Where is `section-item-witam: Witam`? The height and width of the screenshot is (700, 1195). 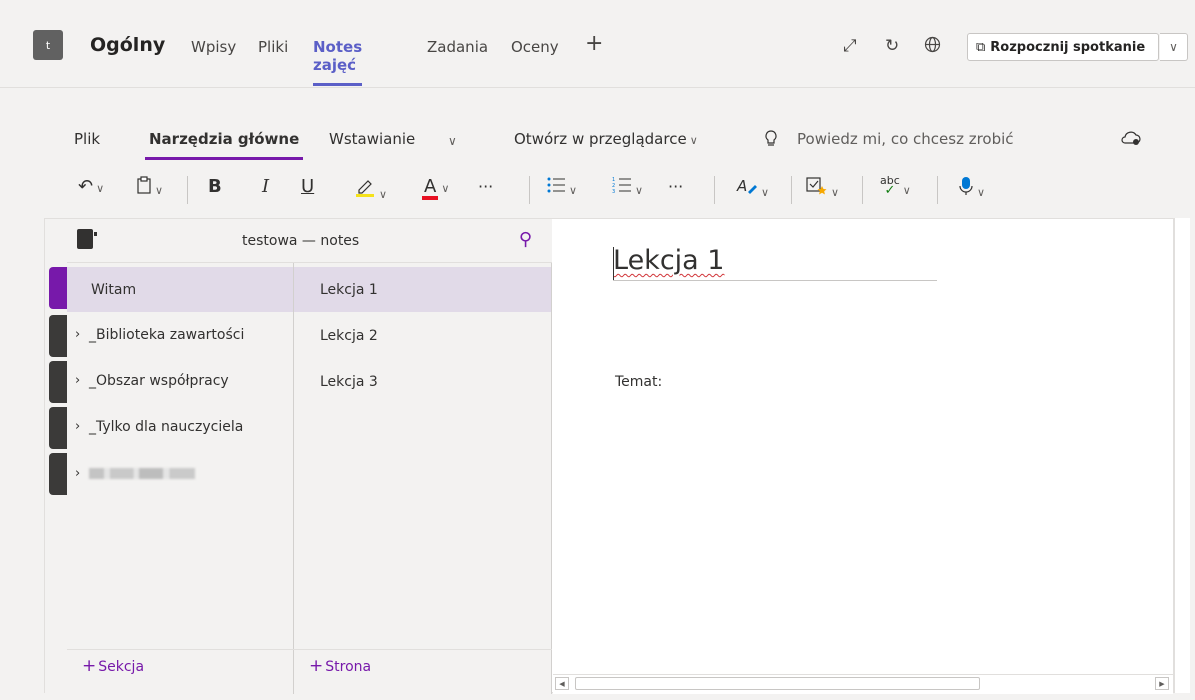
section-item-witam: Witam is located at coordinates (180, 289).